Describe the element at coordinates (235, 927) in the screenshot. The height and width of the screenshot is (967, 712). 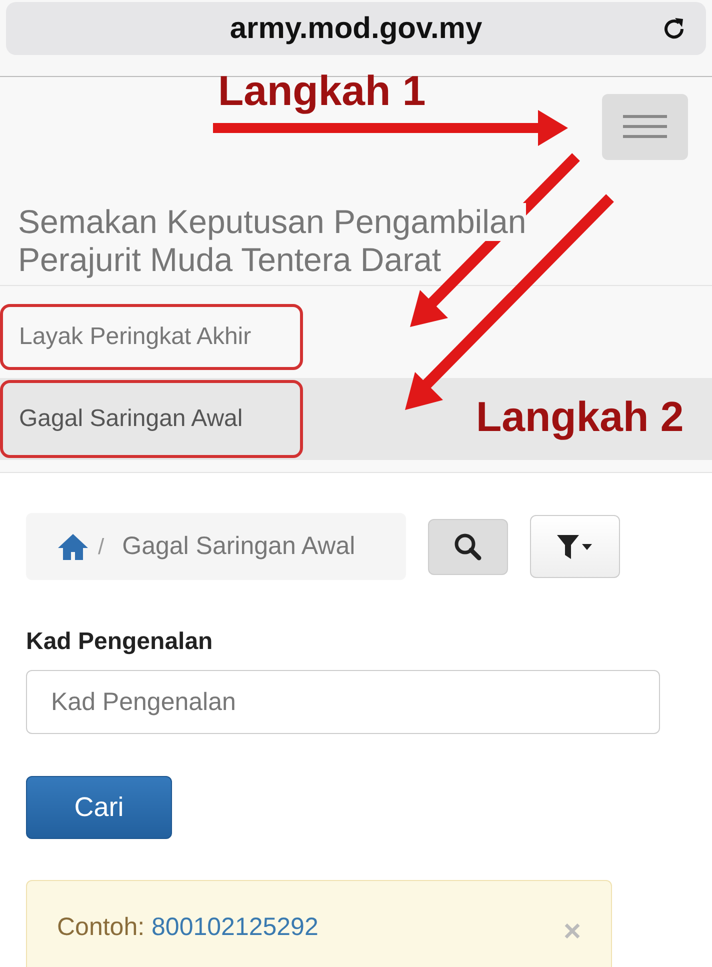
I see `example-link: 800102125292` at that location.